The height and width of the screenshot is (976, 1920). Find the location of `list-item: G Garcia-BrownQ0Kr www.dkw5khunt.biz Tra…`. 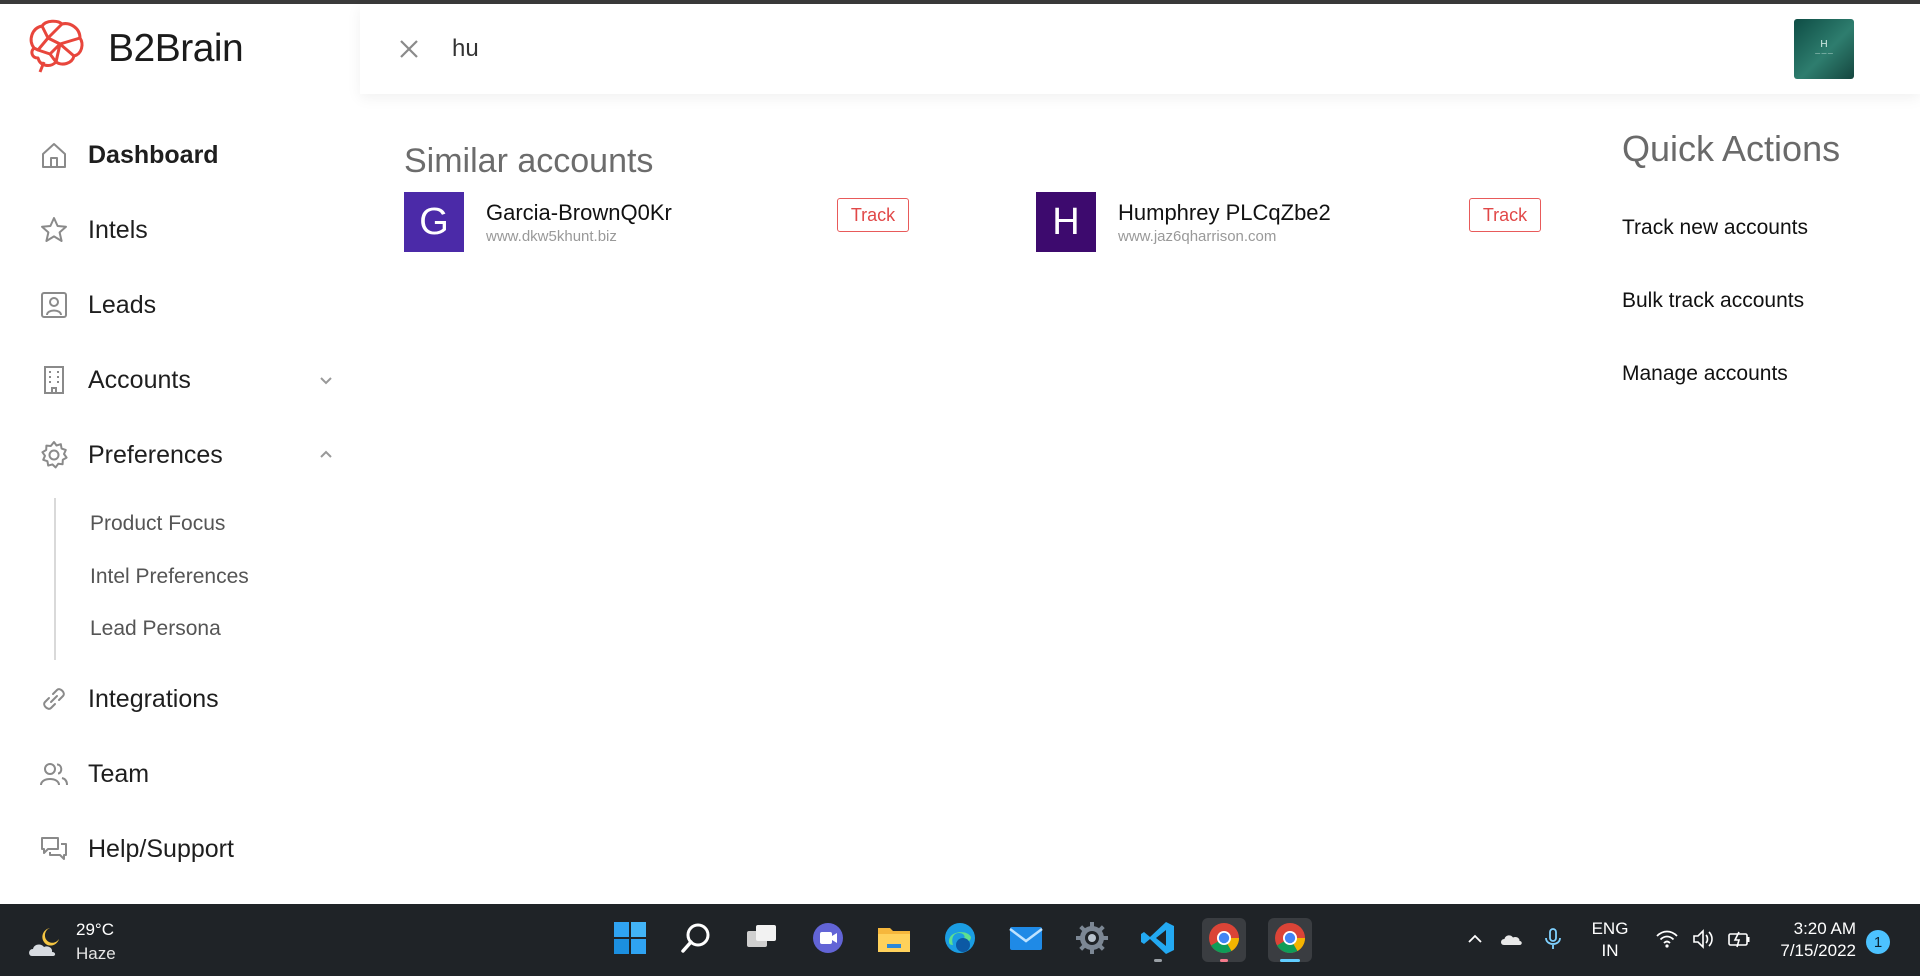

list-item: G Garcia-BrownQ0Kr www.dkw5khunt.biz Tra… is located at coordinates (664, 223).